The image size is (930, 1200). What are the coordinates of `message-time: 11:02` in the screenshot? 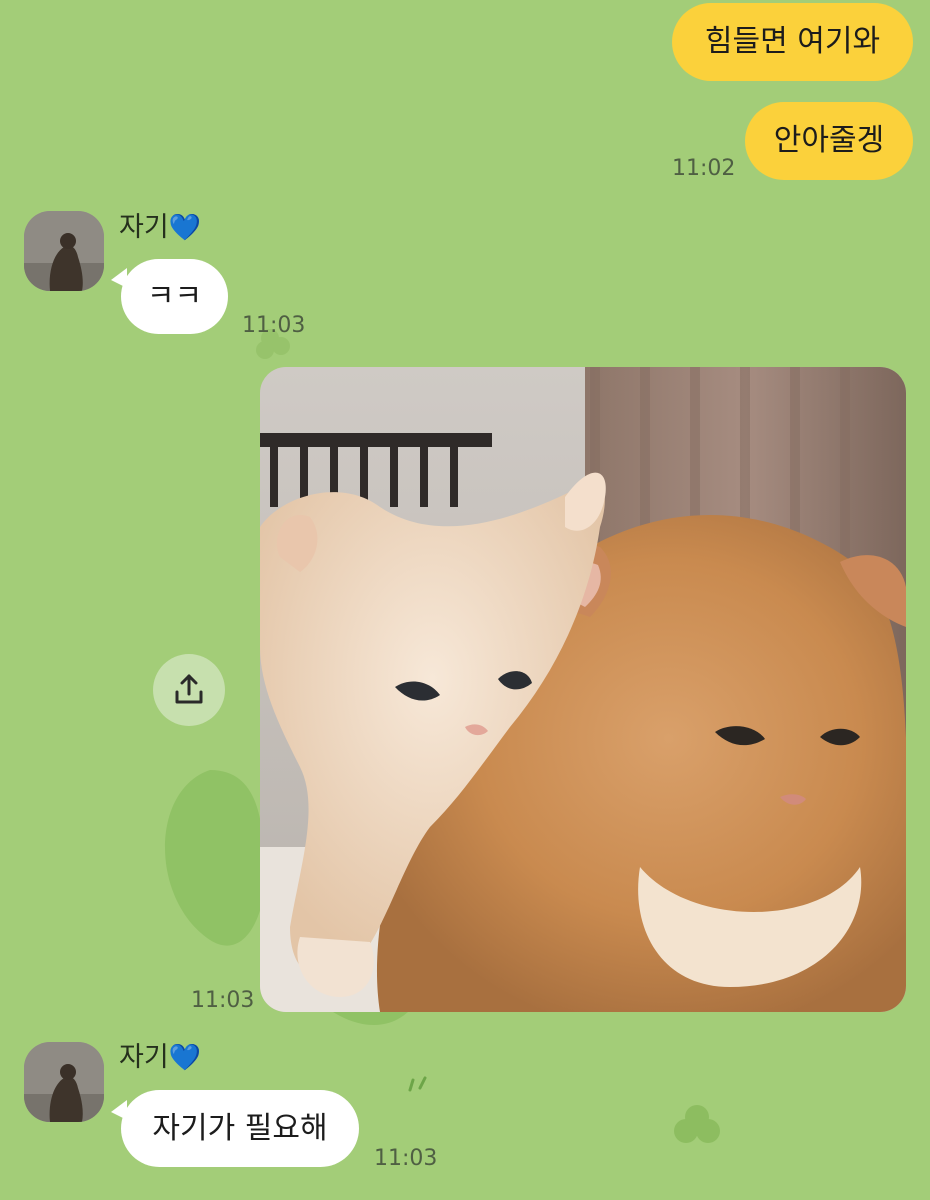 It's located at (704, 168).